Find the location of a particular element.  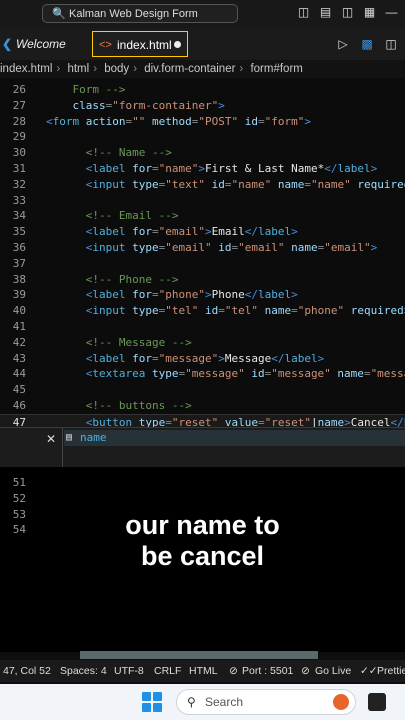

code-token: id is located at coordinates (208, 311).